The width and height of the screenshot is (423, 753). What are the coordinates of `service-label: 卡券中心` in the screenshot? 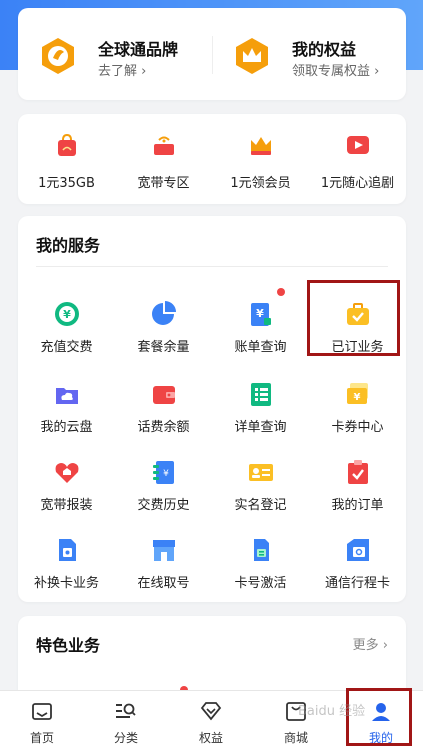 It's located at (357, 427).